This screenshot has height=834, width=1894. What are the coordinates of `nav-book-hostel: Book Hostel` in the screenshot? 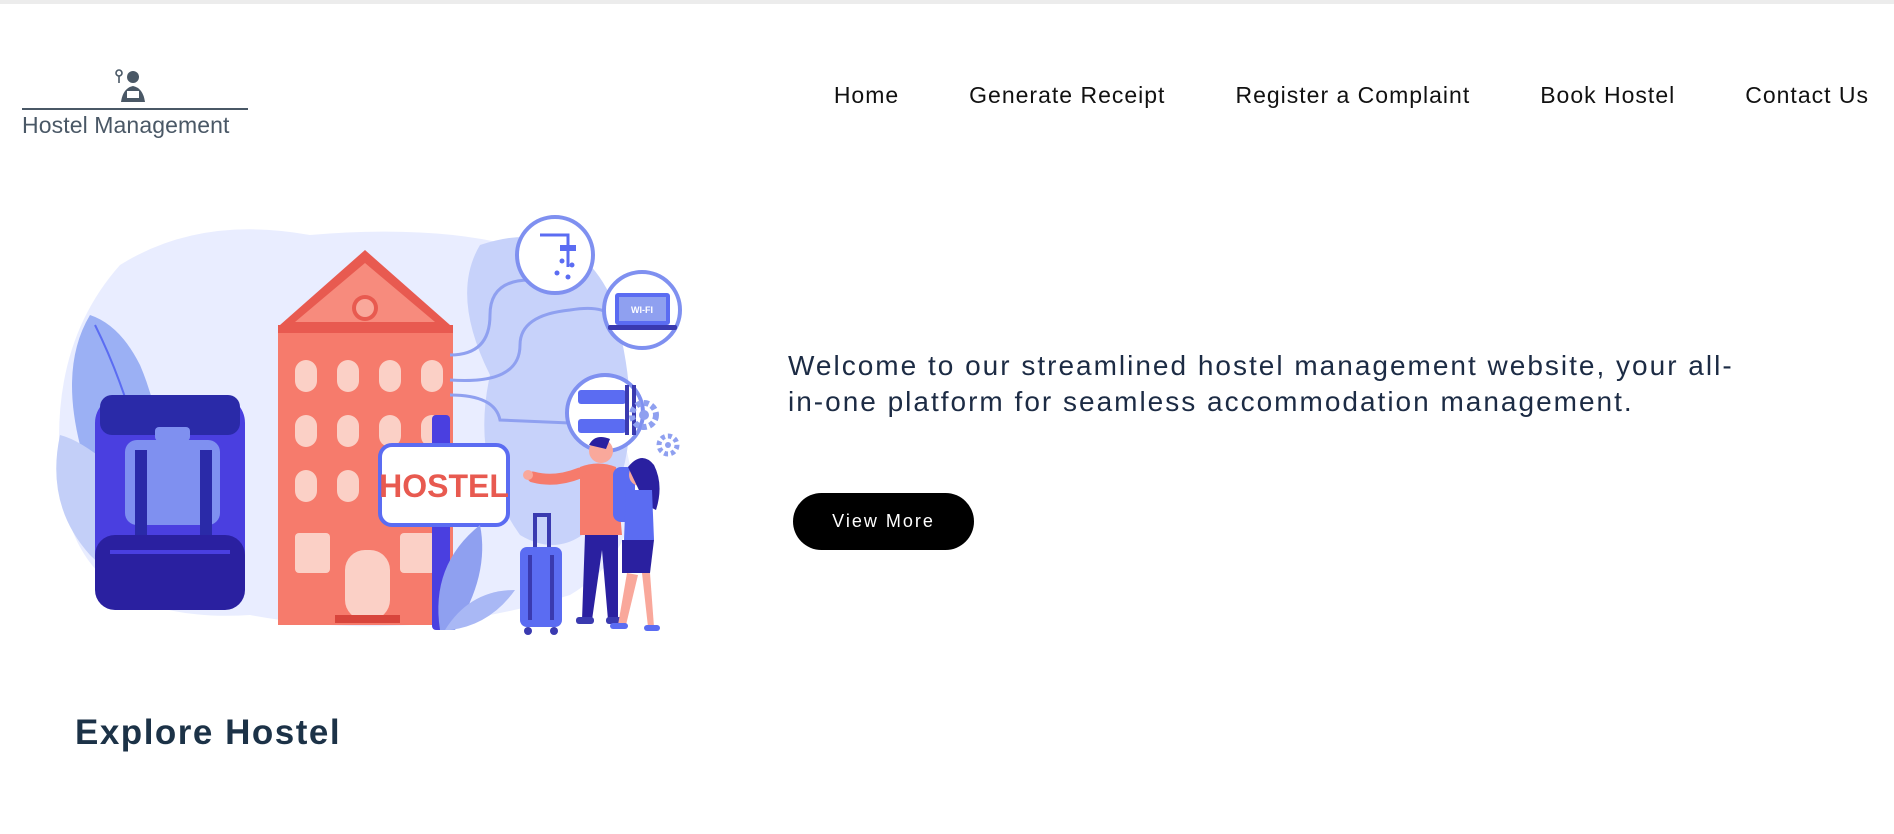 It's located at (1607, 95).